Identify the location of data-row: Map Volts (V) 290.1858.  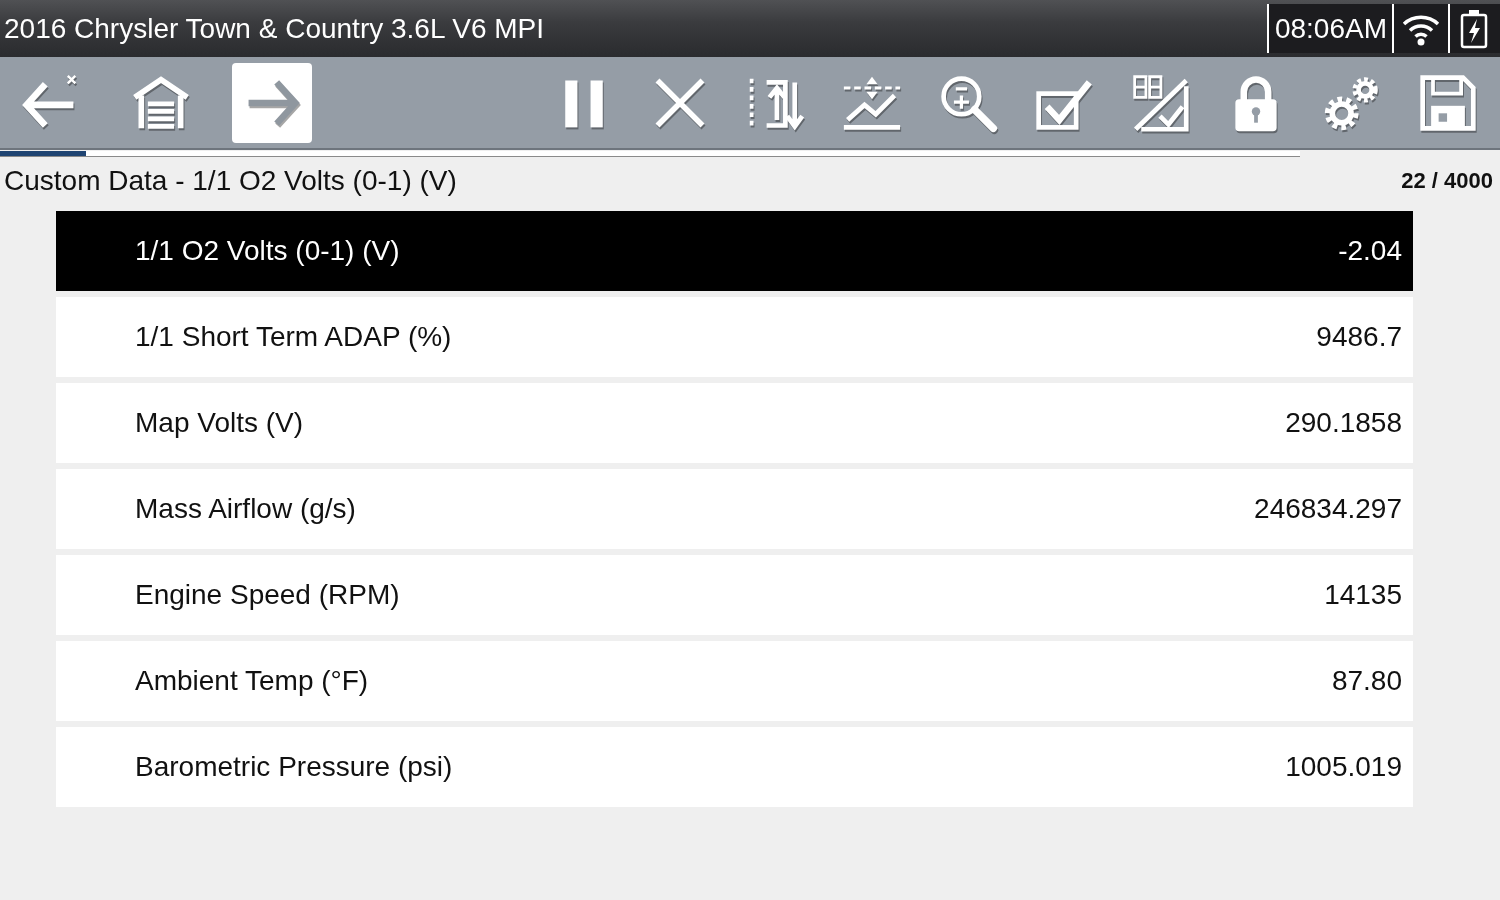
(734, 423).